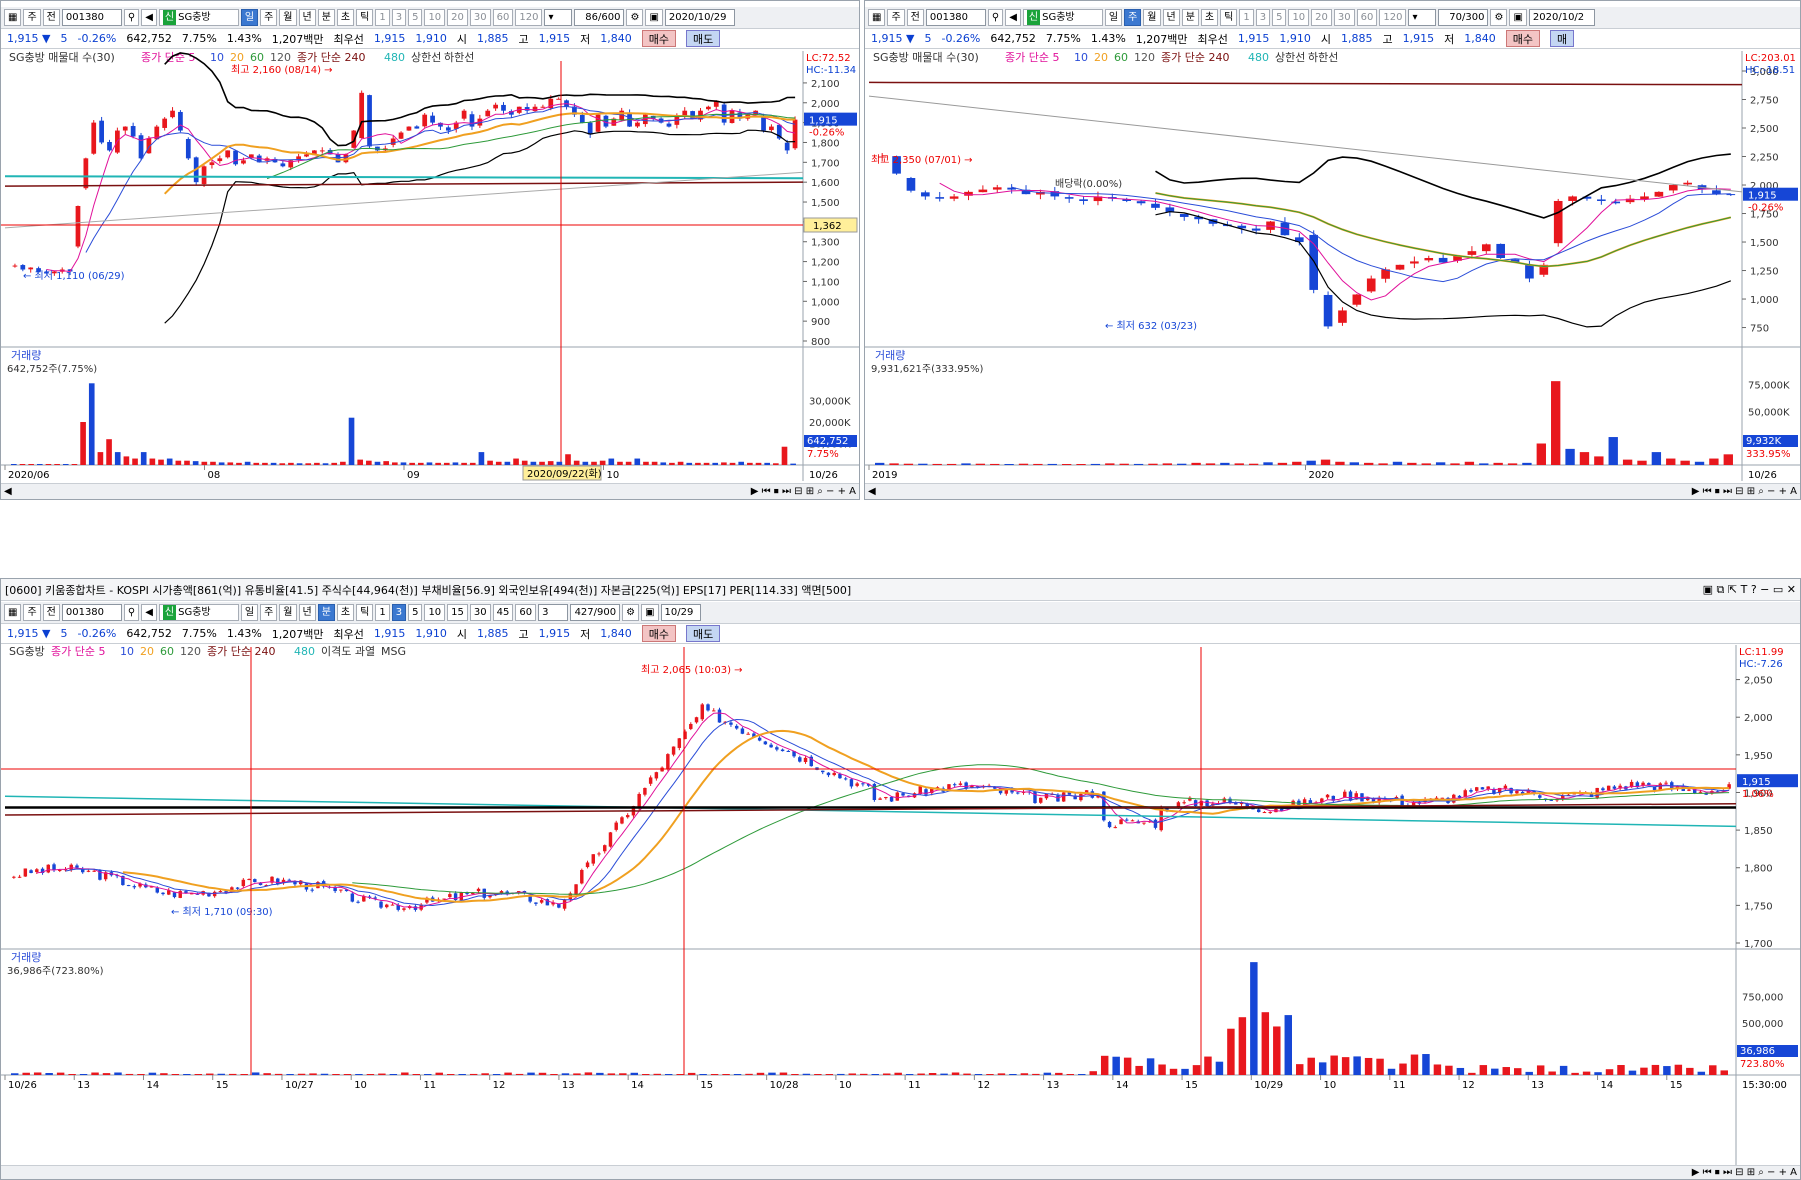  Describe the element at coordinates (457, 612) in the screenshot. I see `interval-15: 15` at that location.